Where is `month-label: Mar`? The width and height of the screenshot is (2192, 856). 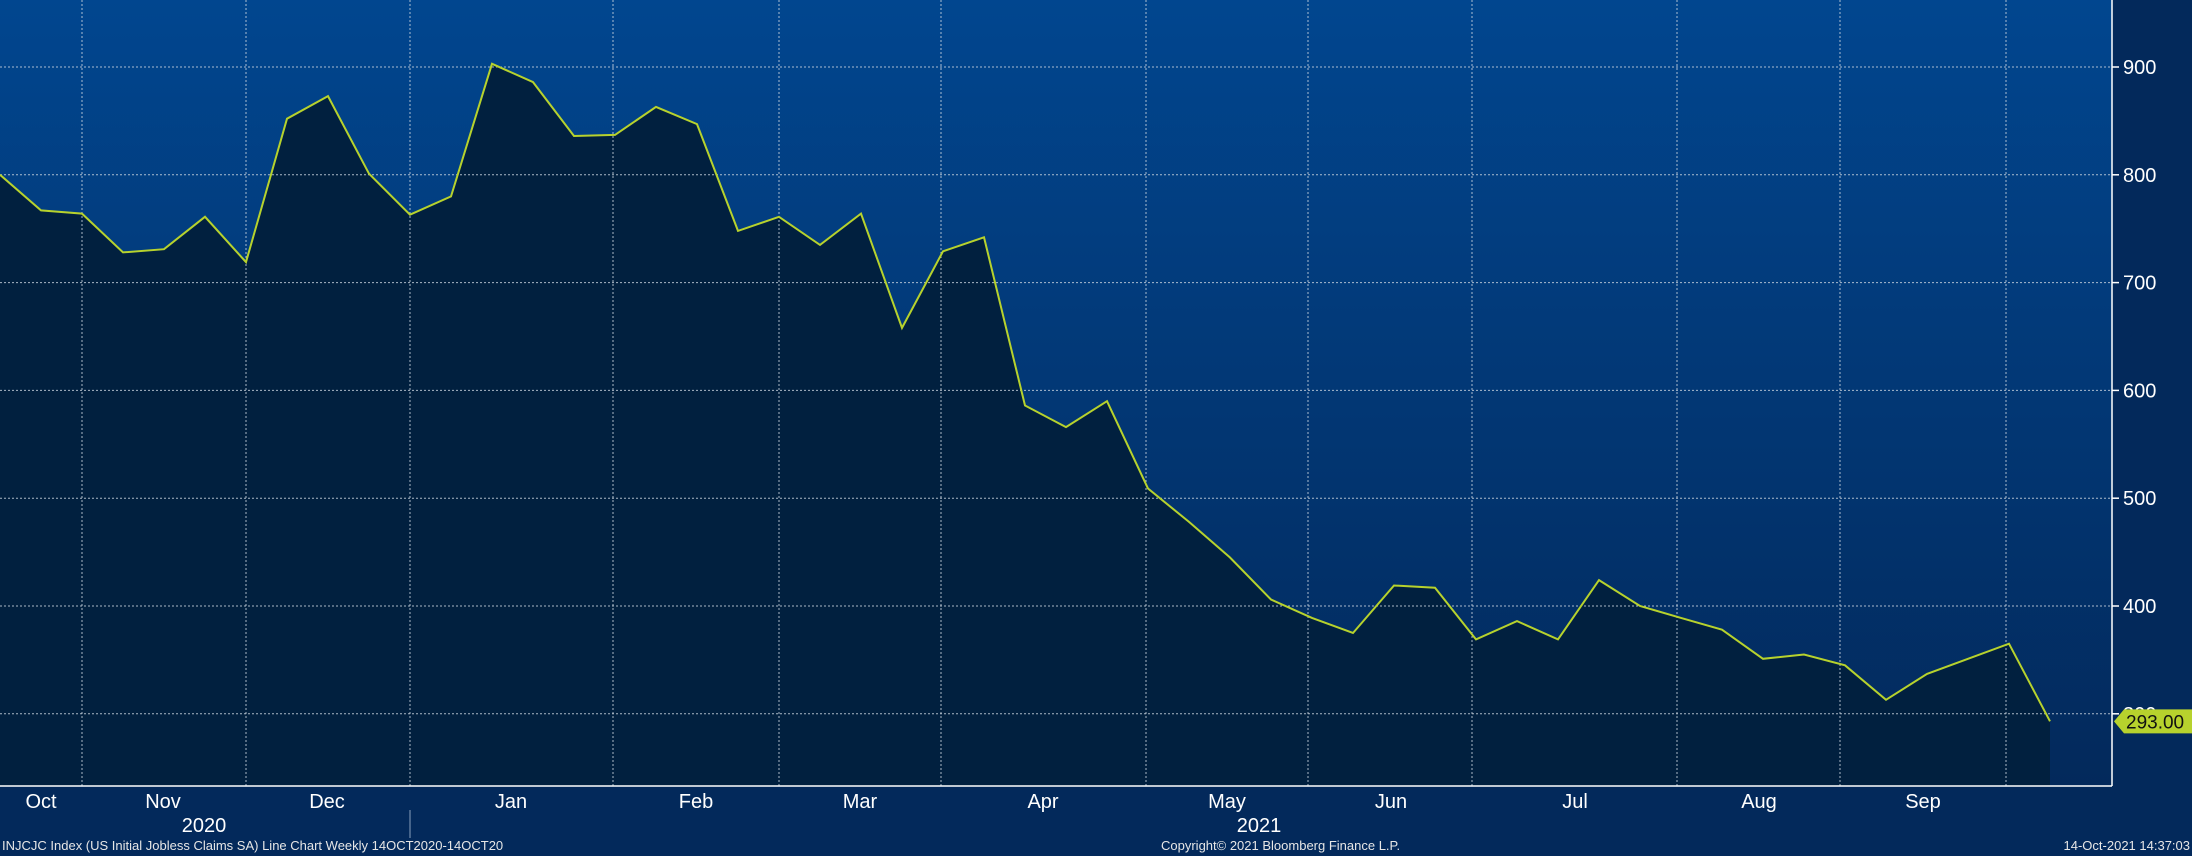 month-label: Mar is located at coordinates (860, 802).